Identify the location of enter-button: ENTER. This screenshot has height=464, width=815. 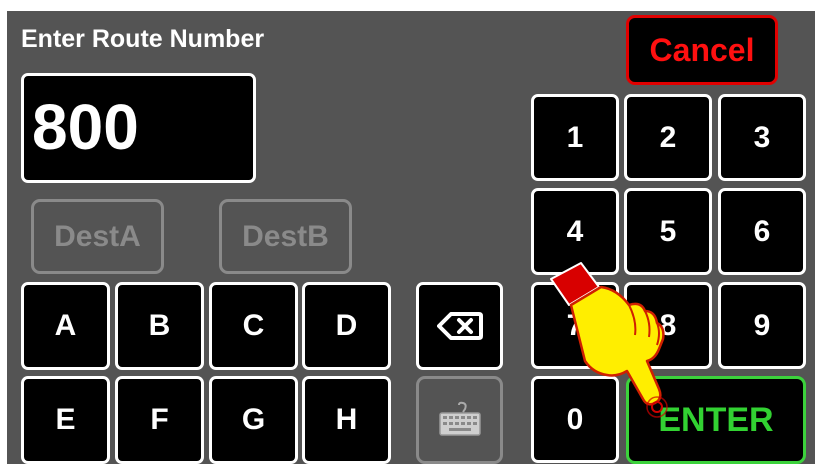
(716, 420).